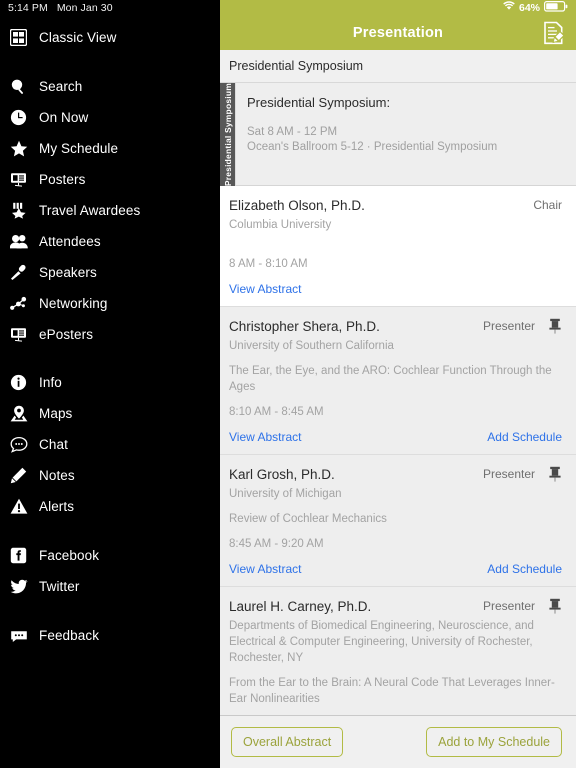 This screenshot has height=768, width=576. What do you see at coordinates (276, 543) in the screenshot?
I see `entry-time: 8:45 AM - 9:20 AM` at bounding box center [276, 543].